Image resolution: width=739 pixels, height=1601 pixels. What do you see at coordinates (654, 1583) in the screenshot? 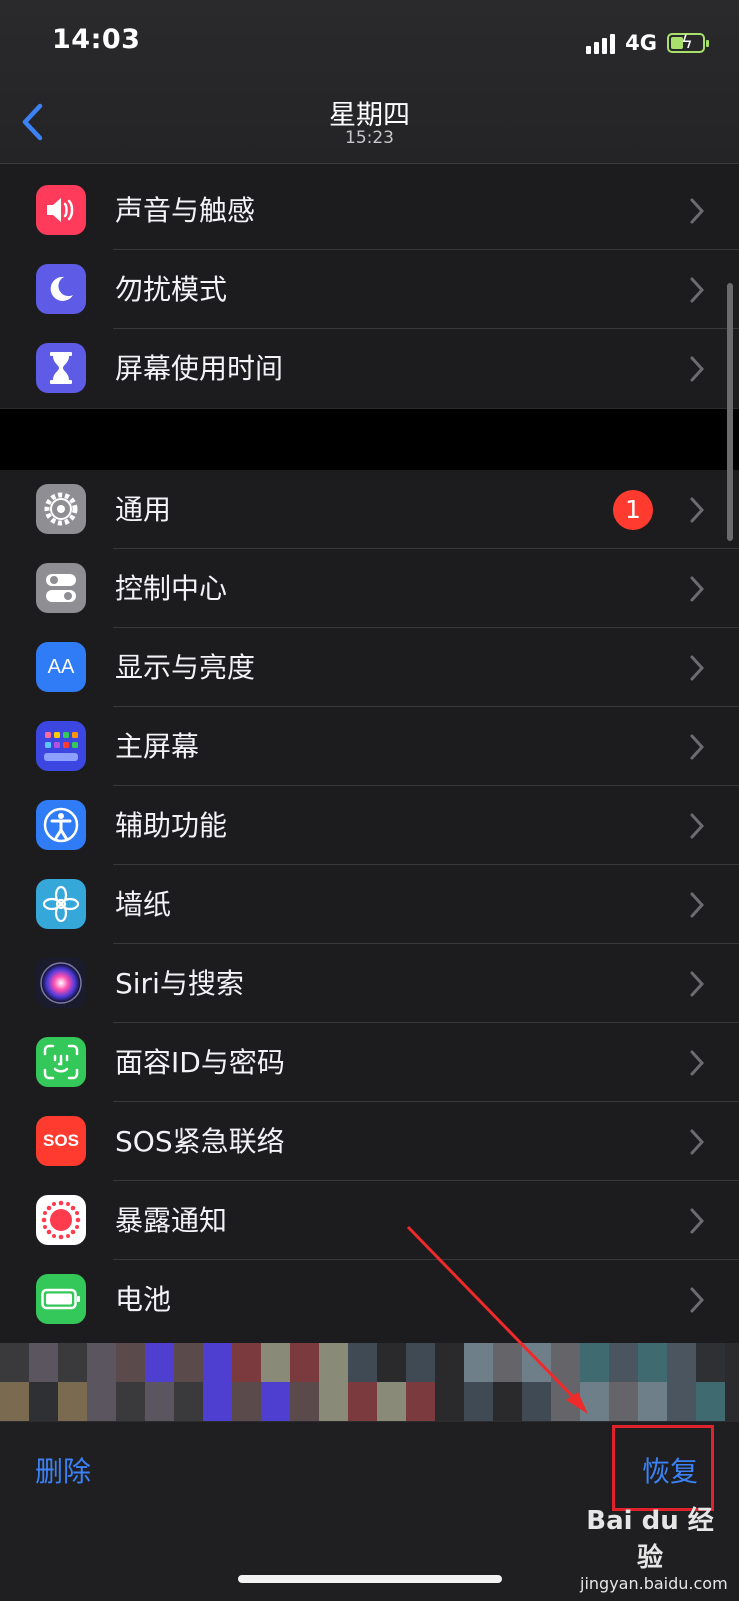
I see `watermark-url: jingyan.baidu.com` at bounding box center [654, 1583].